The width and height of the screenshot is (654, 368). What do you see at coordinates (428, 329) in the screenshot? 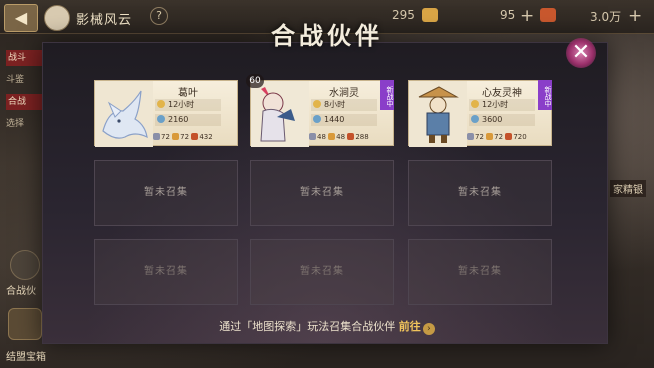
I see `go-arrow-icon: ›` at bounding box center [428, 329].